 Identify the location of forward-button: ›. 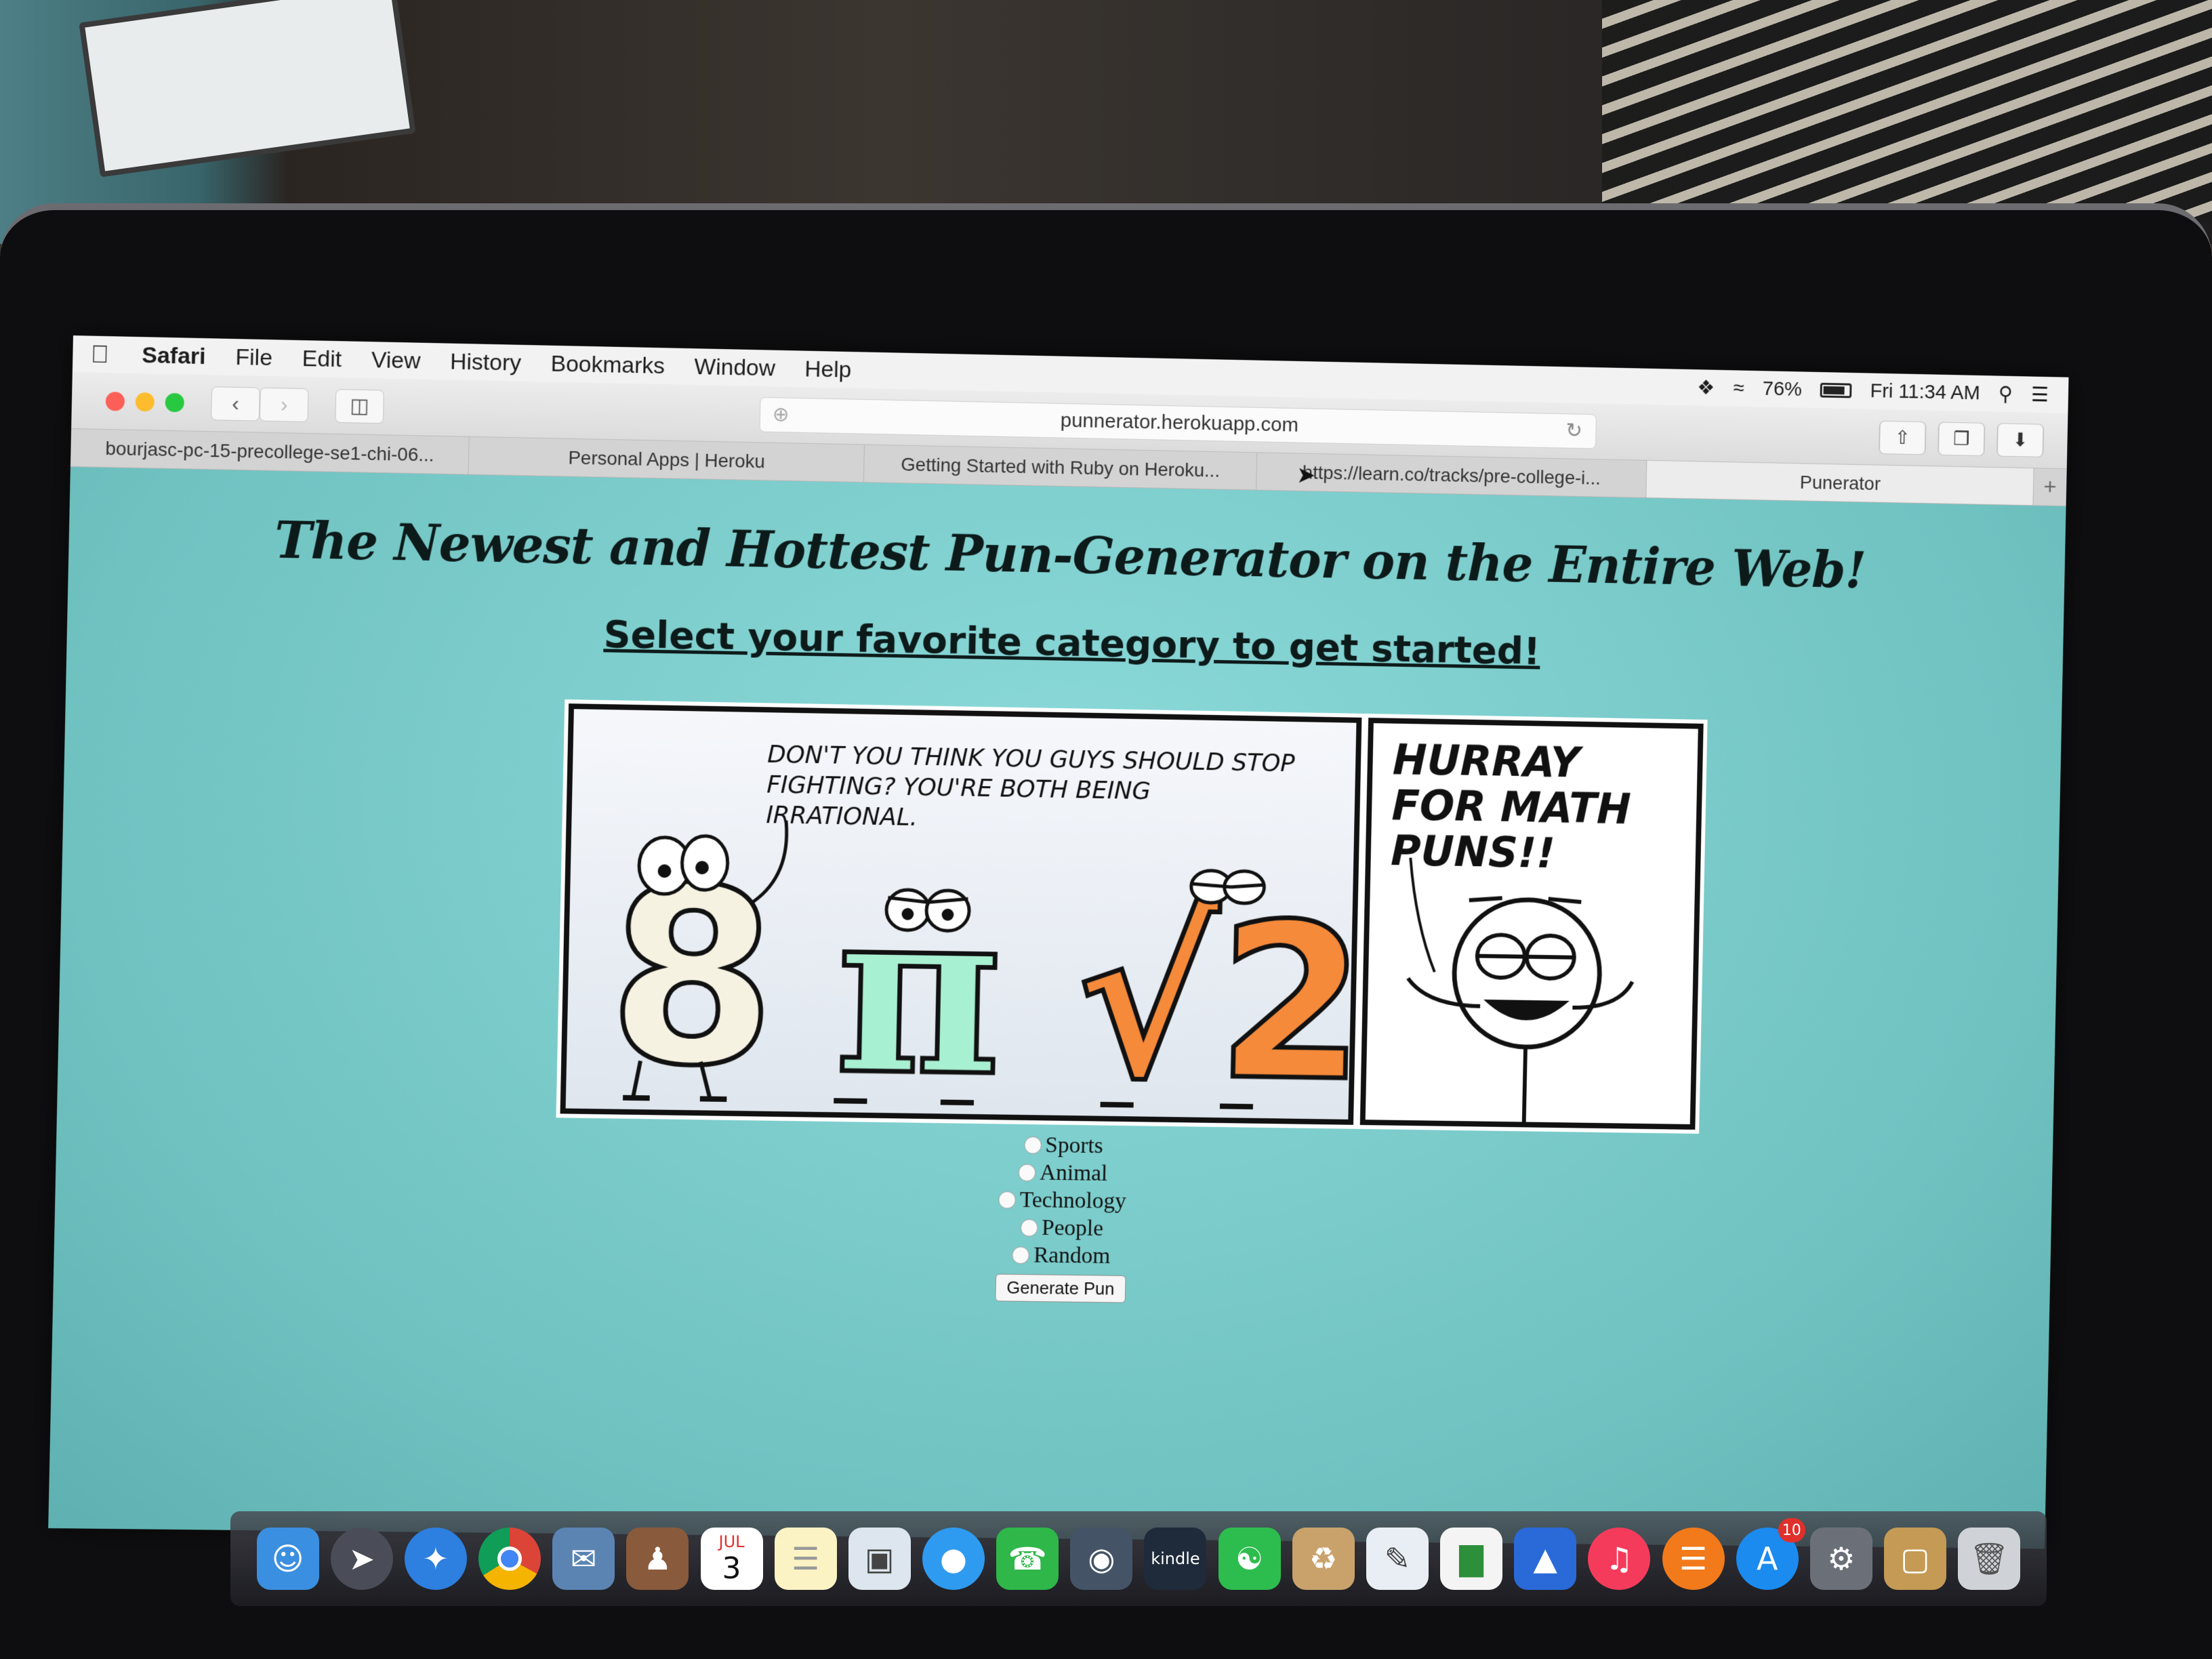
(284, 404).